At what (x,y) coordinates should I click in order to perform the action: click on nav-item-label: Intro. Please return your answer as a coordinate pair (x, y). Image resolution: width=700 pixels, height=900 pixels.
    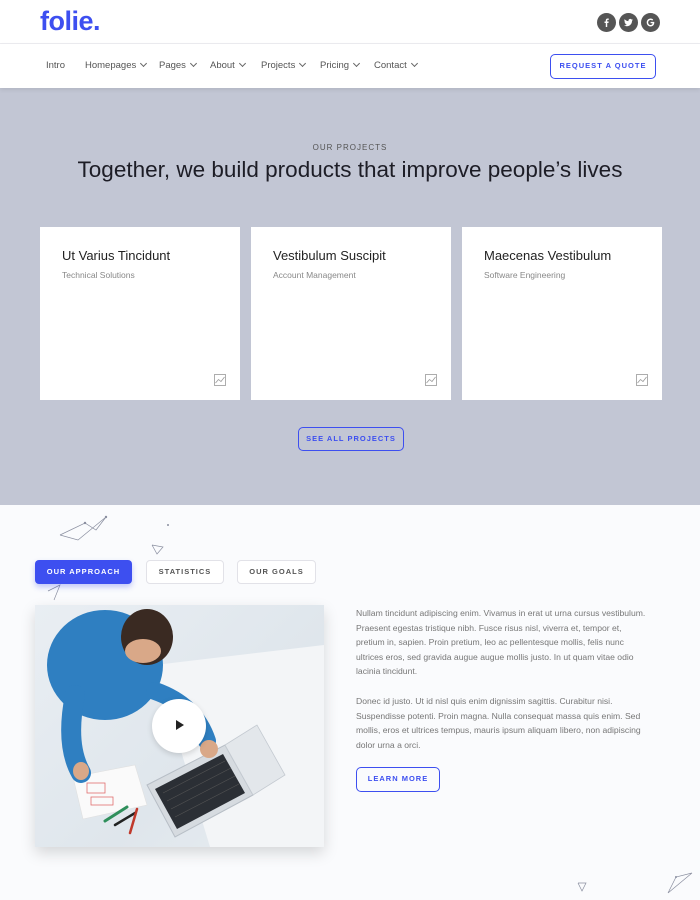
    Looking at the image, I should click on (56, 65).